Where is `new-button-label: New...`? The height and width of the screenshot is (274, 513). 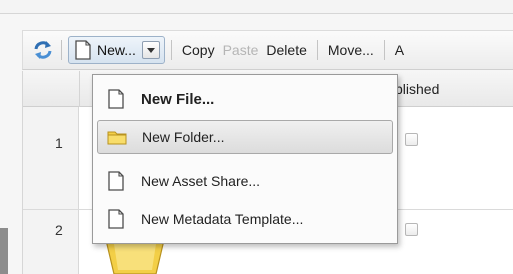
new-button-label: New... is located at coordinates (116, 50).